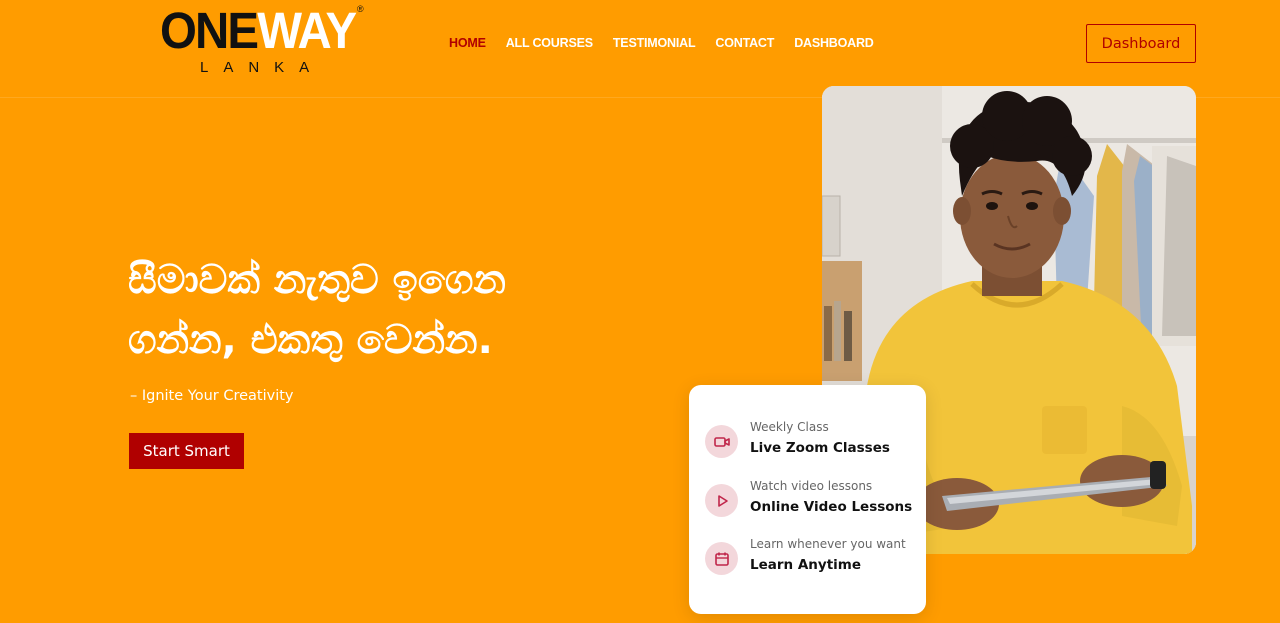 This screenshot has height=623, width=1280. What do you see at coordinates (811, 486) in the screenshot?
I see `feature-subtitle: Watch video lessons` at bounding box center [811, 486].